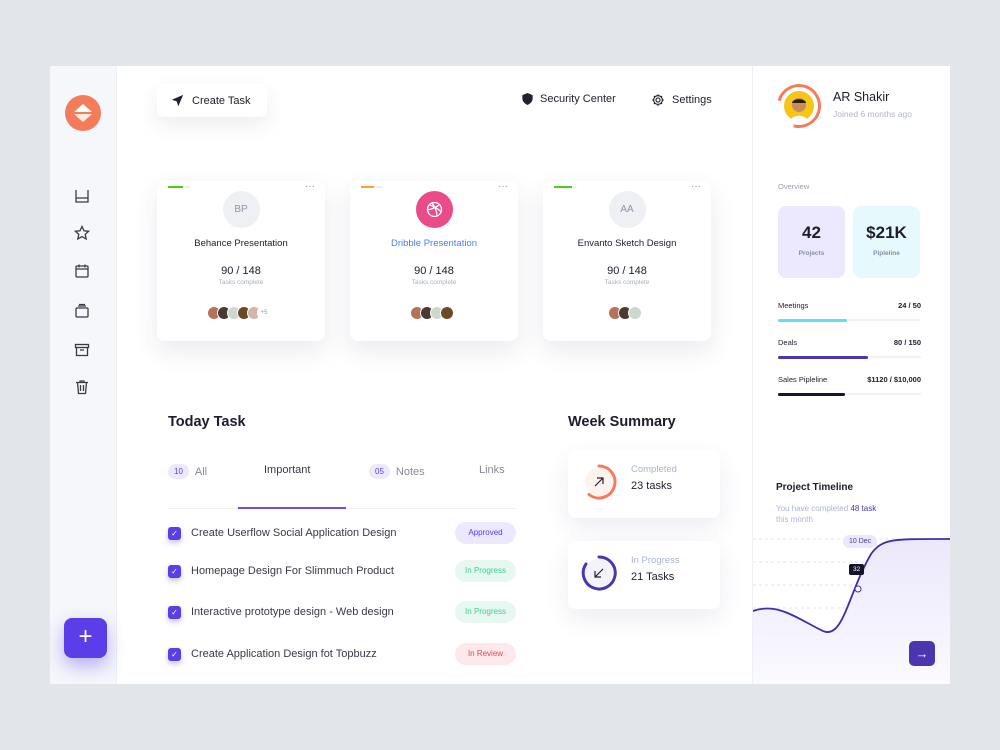 Image resolution: width=1000 pixels, height=750 pixels. I want to click on gear-icon, so click(658, 100).